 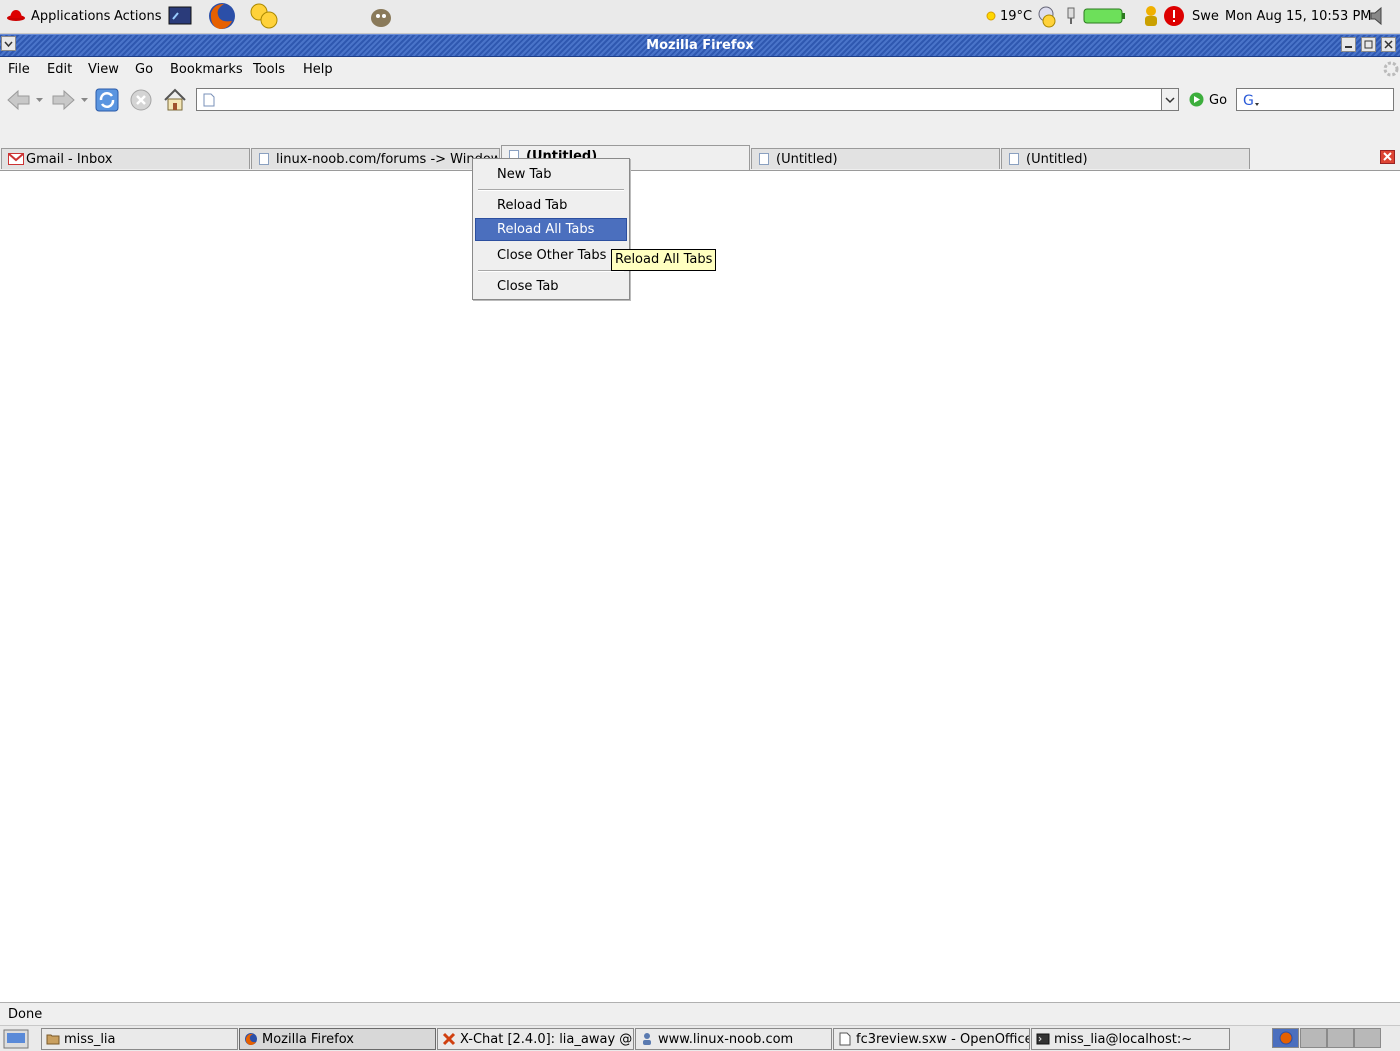 What do you see at coordinates (1298, 16) in the screenshot?
I see `clock: Mon Aug 15, 10:53 PM` at bounding box center [1298, 16].